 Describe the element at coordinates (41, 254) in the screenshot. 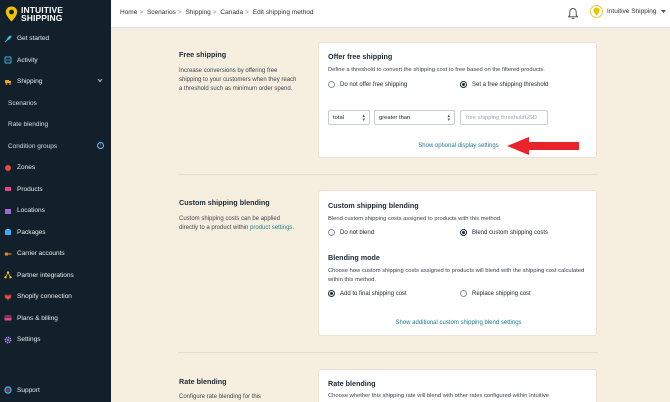

I see `sidebar-item-label: Carrier accounts` at that location.